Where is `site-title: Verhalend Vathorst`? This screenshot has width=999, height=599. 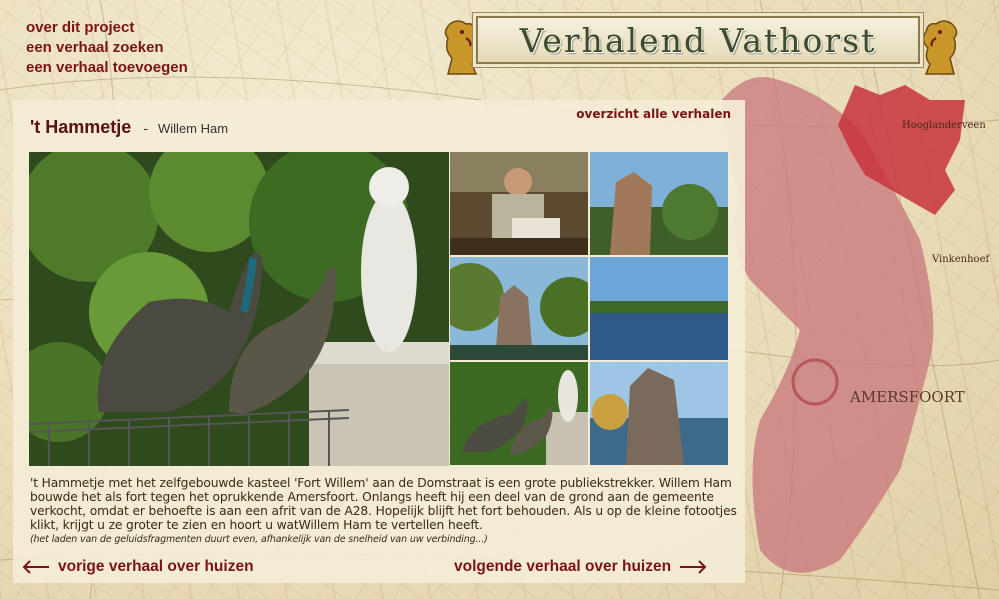 site-title: Verhalend Vathorst is located at coordinates (698, 40).